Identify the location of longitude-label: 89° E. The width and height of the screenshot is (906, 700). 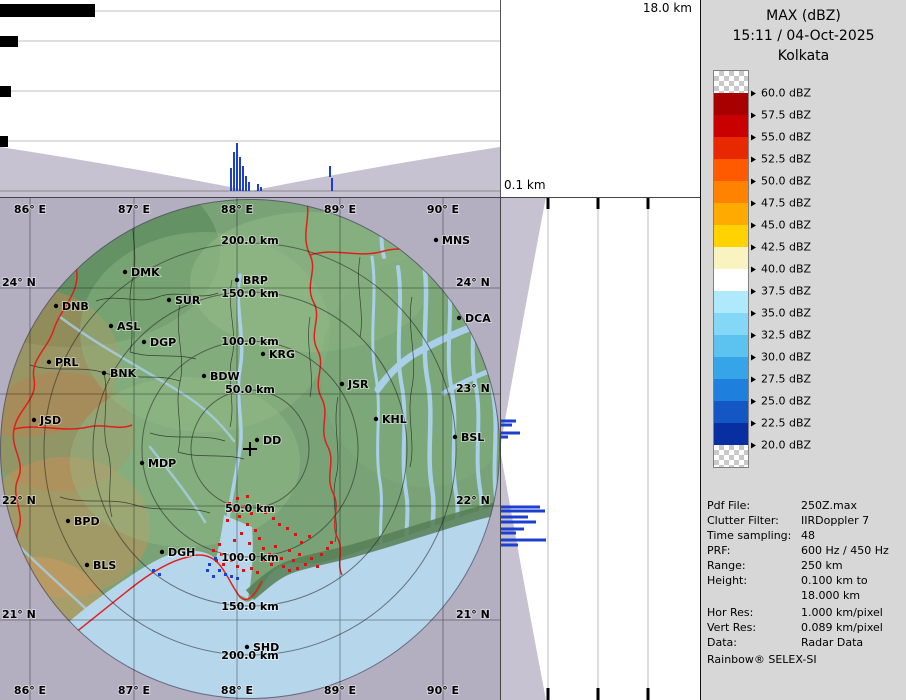
(340, 690).